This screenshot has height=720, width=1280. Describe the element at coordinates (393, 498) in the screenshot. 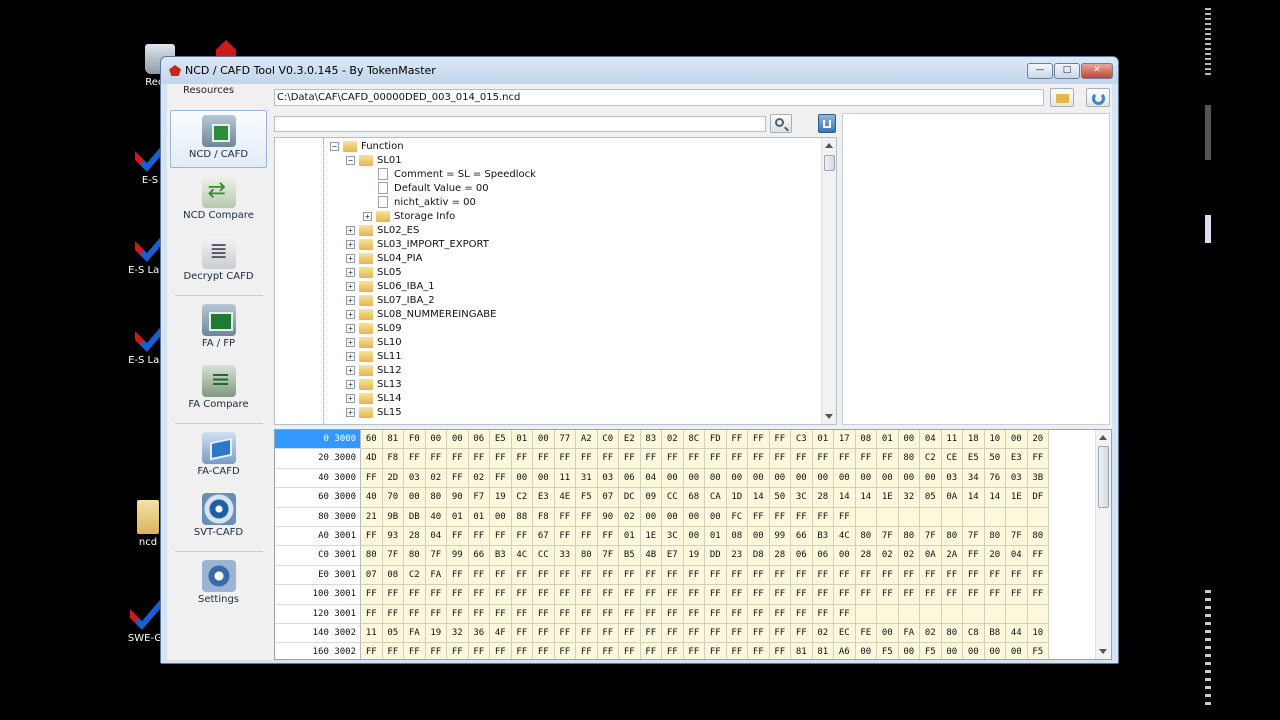

I see `hex-cell: 70` at that location.